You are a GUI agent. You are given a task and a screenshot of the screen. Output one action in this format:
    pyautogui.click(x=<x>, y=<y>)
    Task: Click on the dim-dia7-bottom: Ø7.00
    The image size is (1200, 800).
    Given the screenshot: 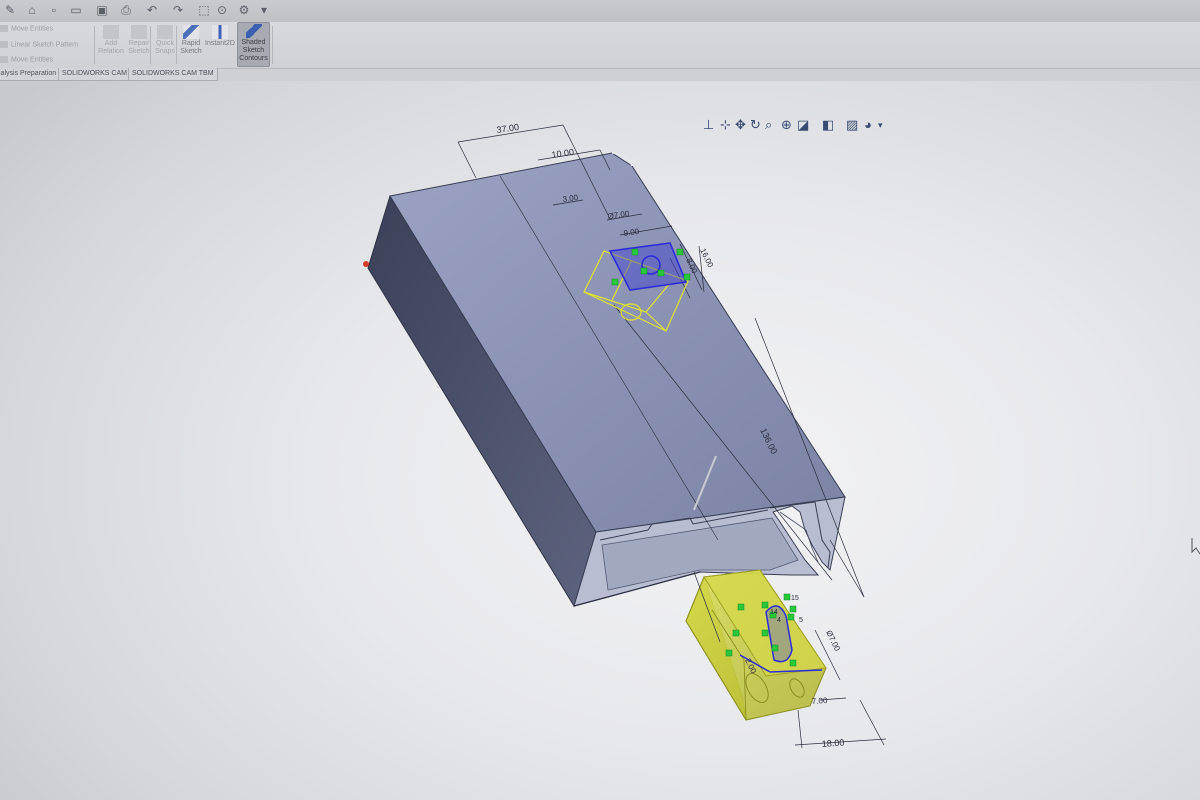 What is the action you would take?
    pyautogui.click(x=833, y=641)
    